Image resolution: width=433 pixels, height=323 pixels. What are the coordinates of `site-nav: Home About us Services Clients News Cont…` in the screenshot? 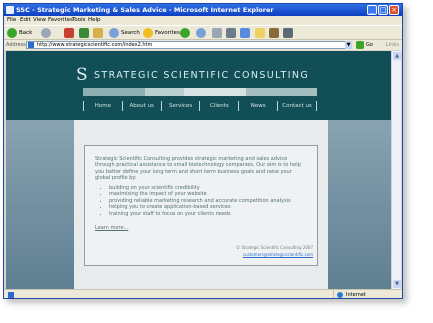 It's located at (200, 106).